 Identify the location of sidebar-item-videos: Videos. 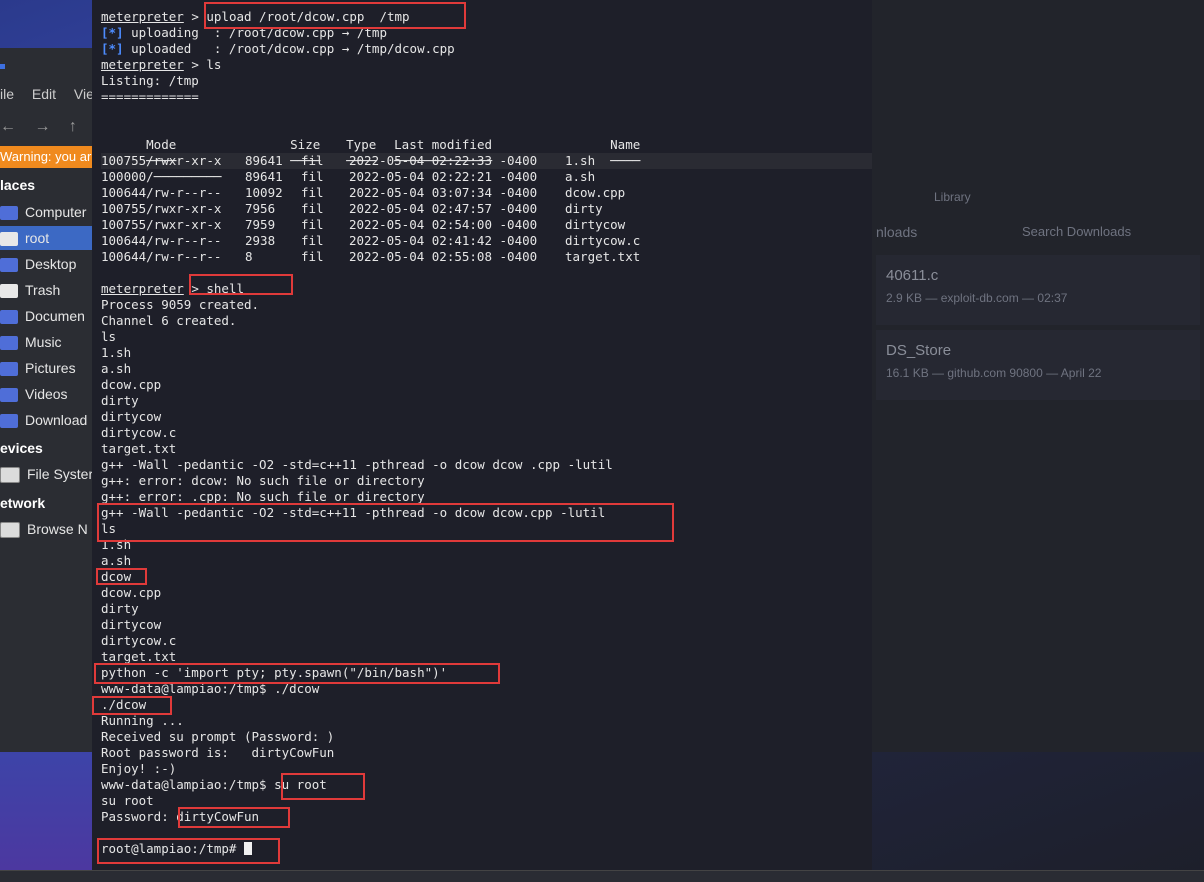
(46, 394).